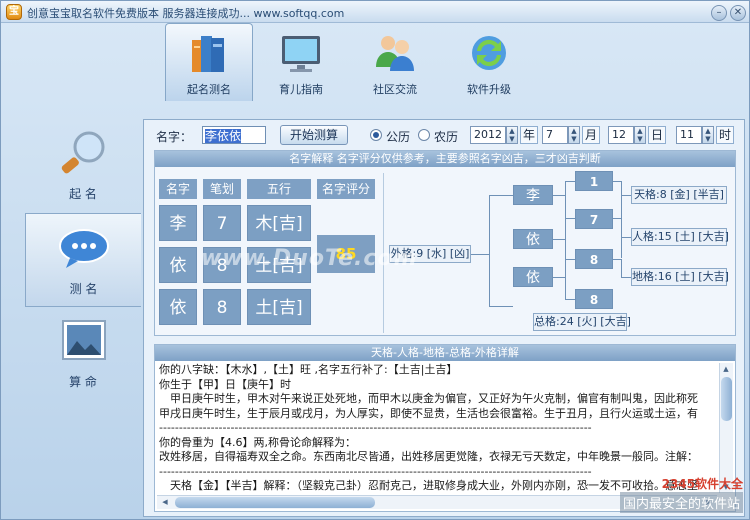 This screenshot has width=750, height=520. I want to click on start-calculation-button: 开始测算, so click(314, 135).